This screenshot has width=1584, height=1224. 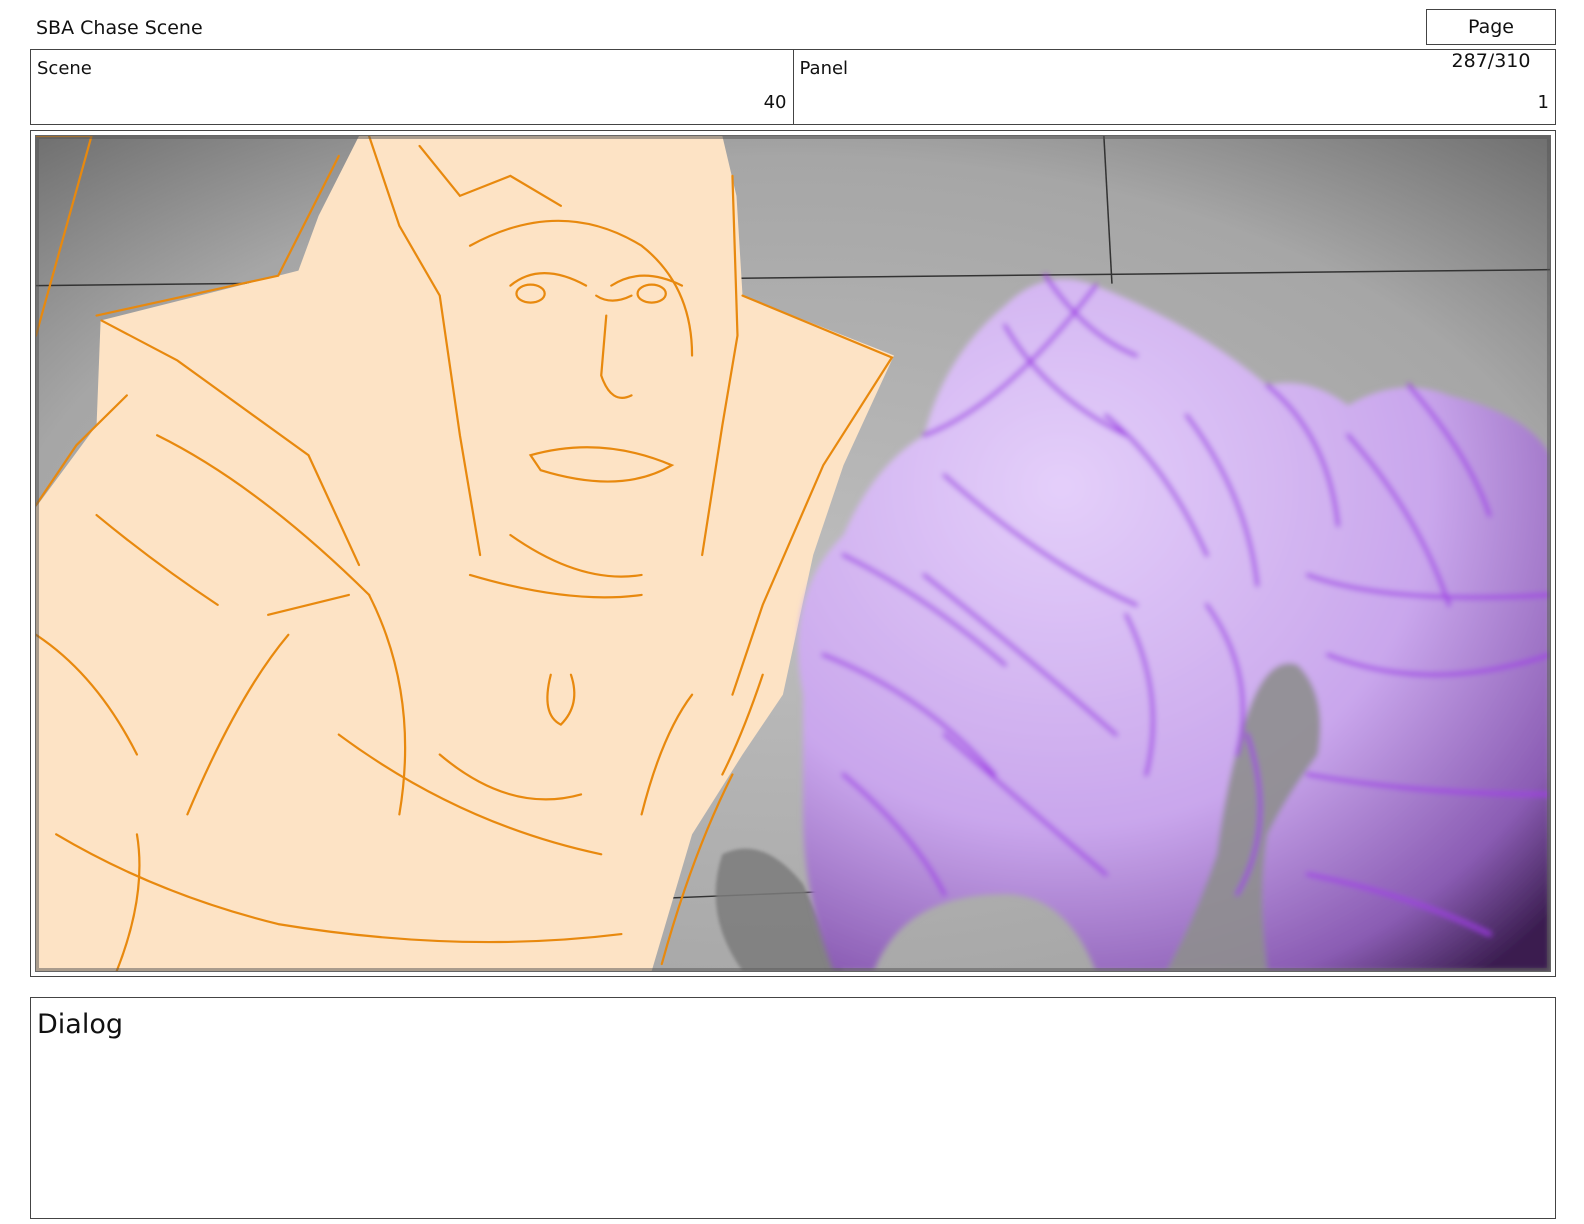 I want to click on page-indicator: Page 287/310, so click(x=1491, y=40).